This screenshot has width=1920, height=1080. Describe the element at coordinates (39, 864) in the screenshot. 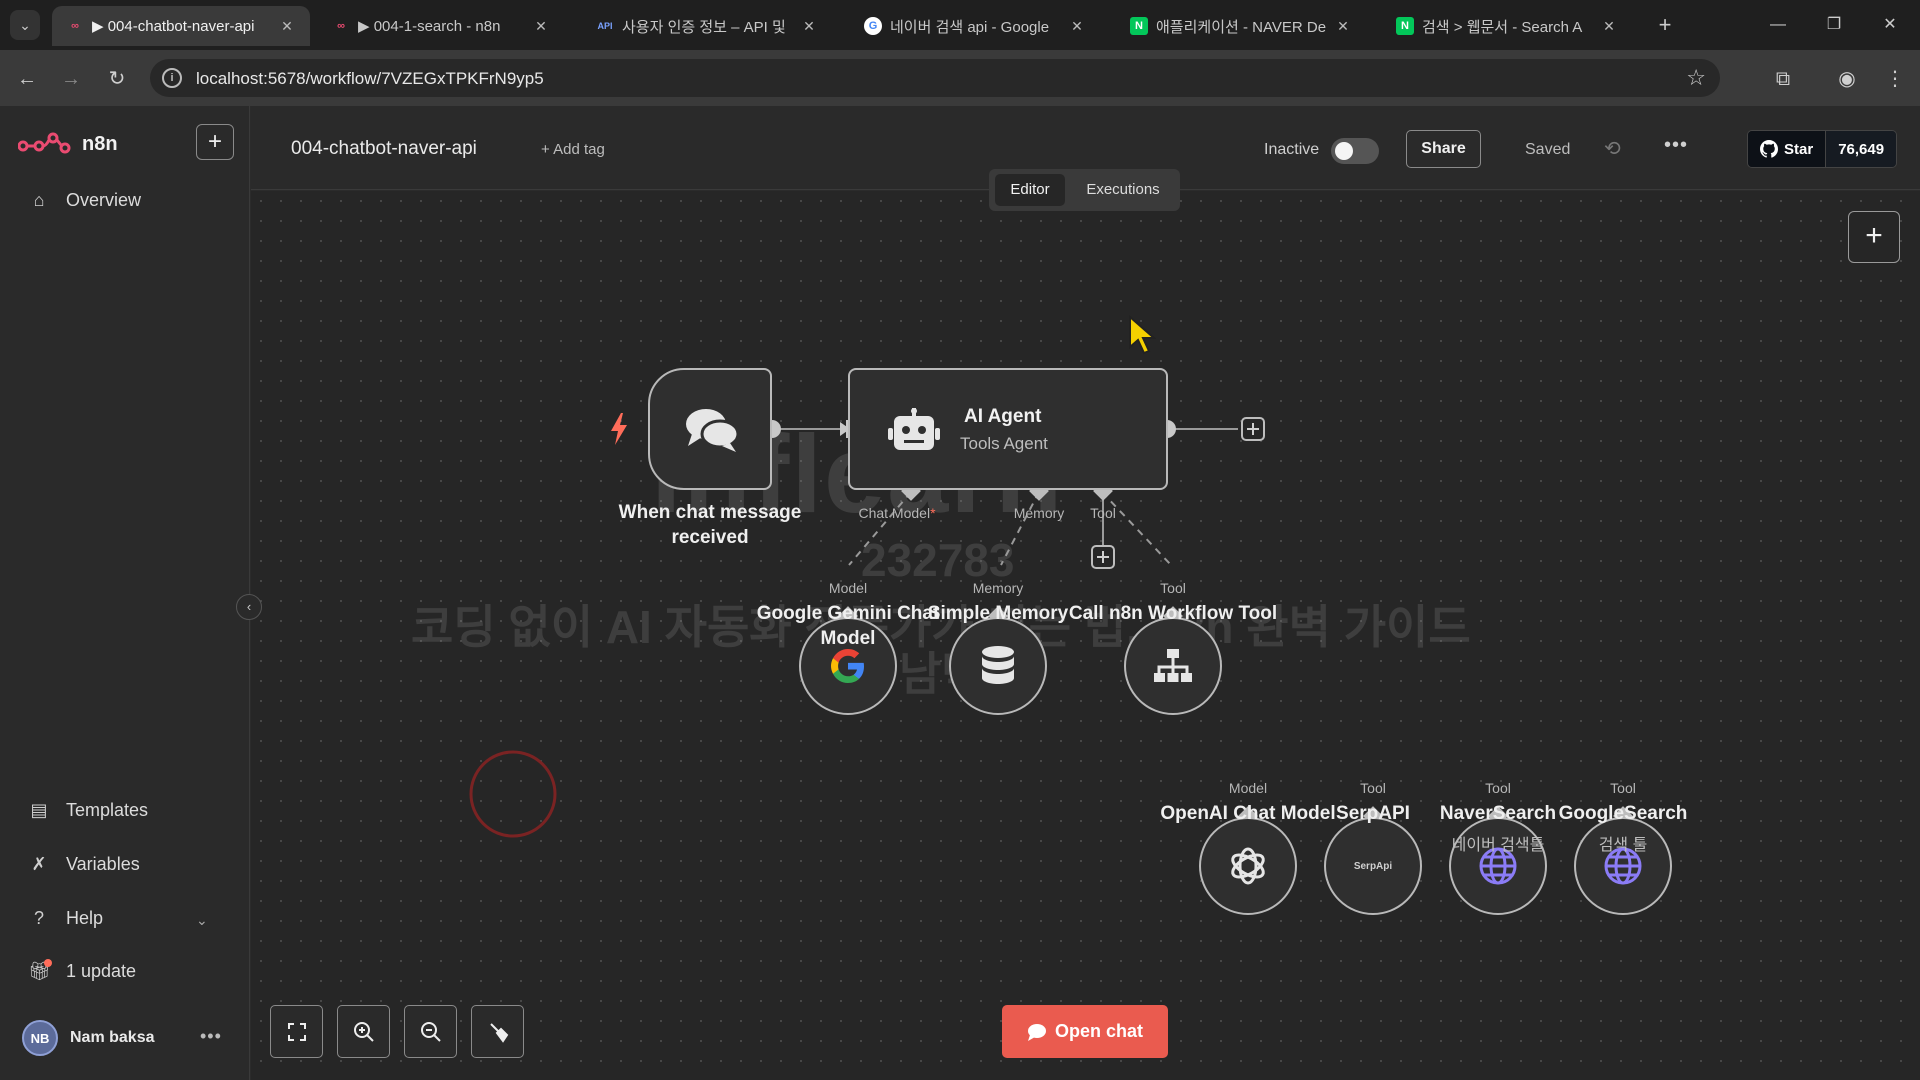

I see `variables-icon: ✗` at that location.